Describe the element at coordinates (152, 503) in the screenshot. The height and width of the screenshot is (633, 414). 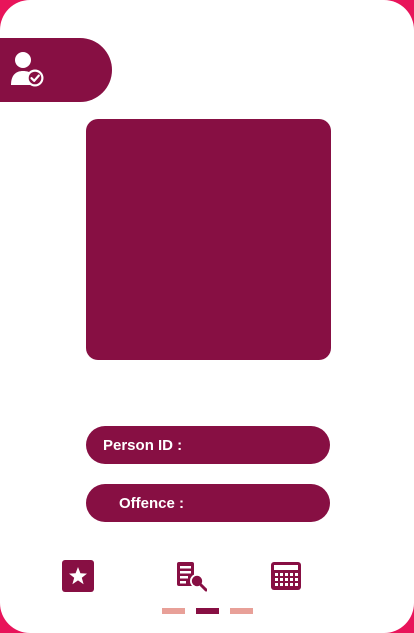
I see `offence-label: Offence :` at that location.